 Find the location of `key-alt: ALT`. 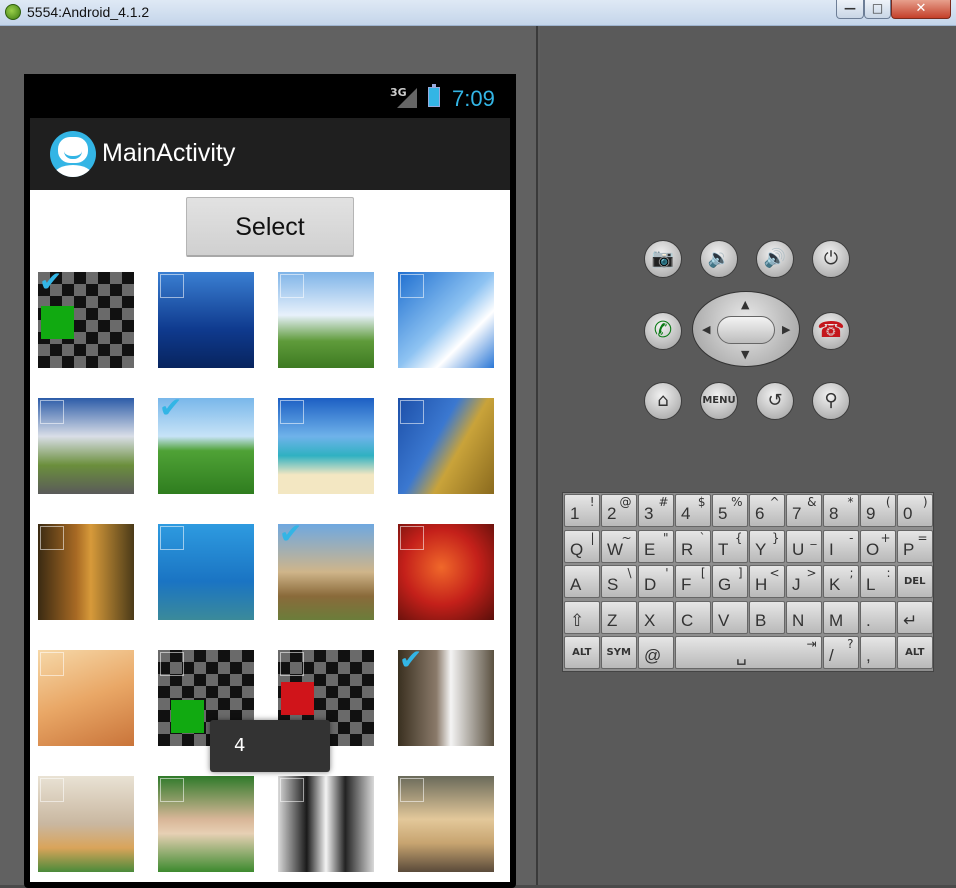

key-alt: ALT is located at coordinates (582, 652).